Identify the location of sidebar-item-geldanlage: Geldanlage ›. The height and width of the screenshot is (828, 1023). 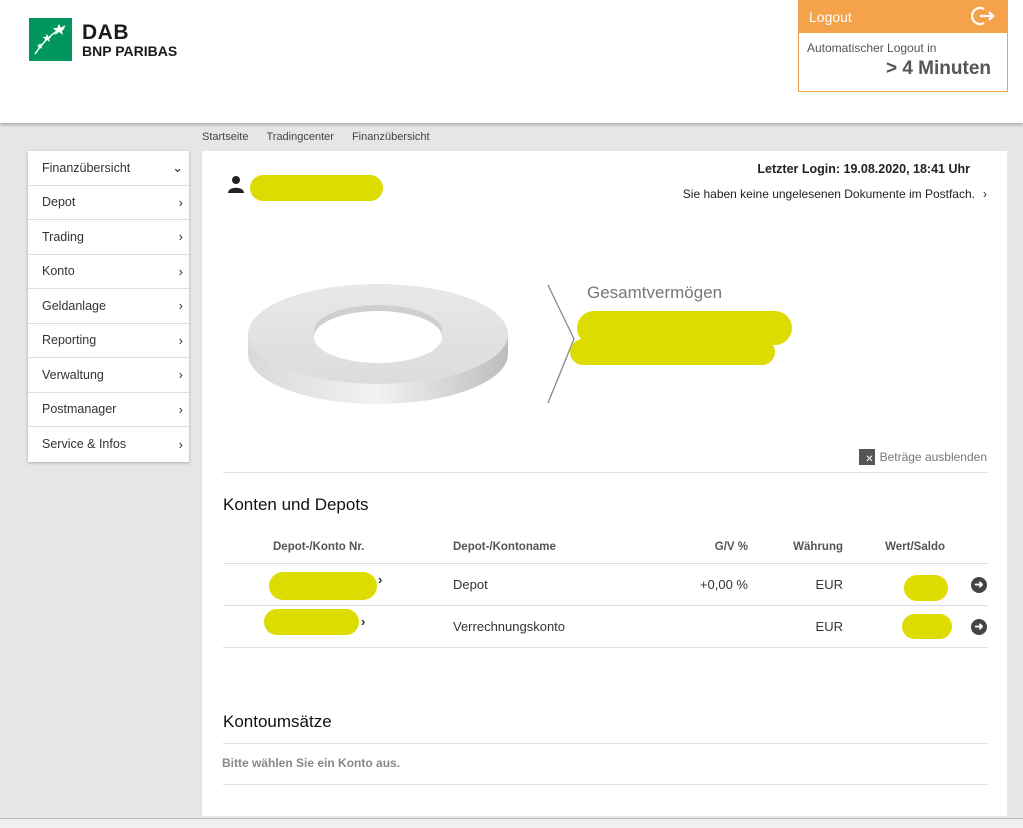
(108, 306).